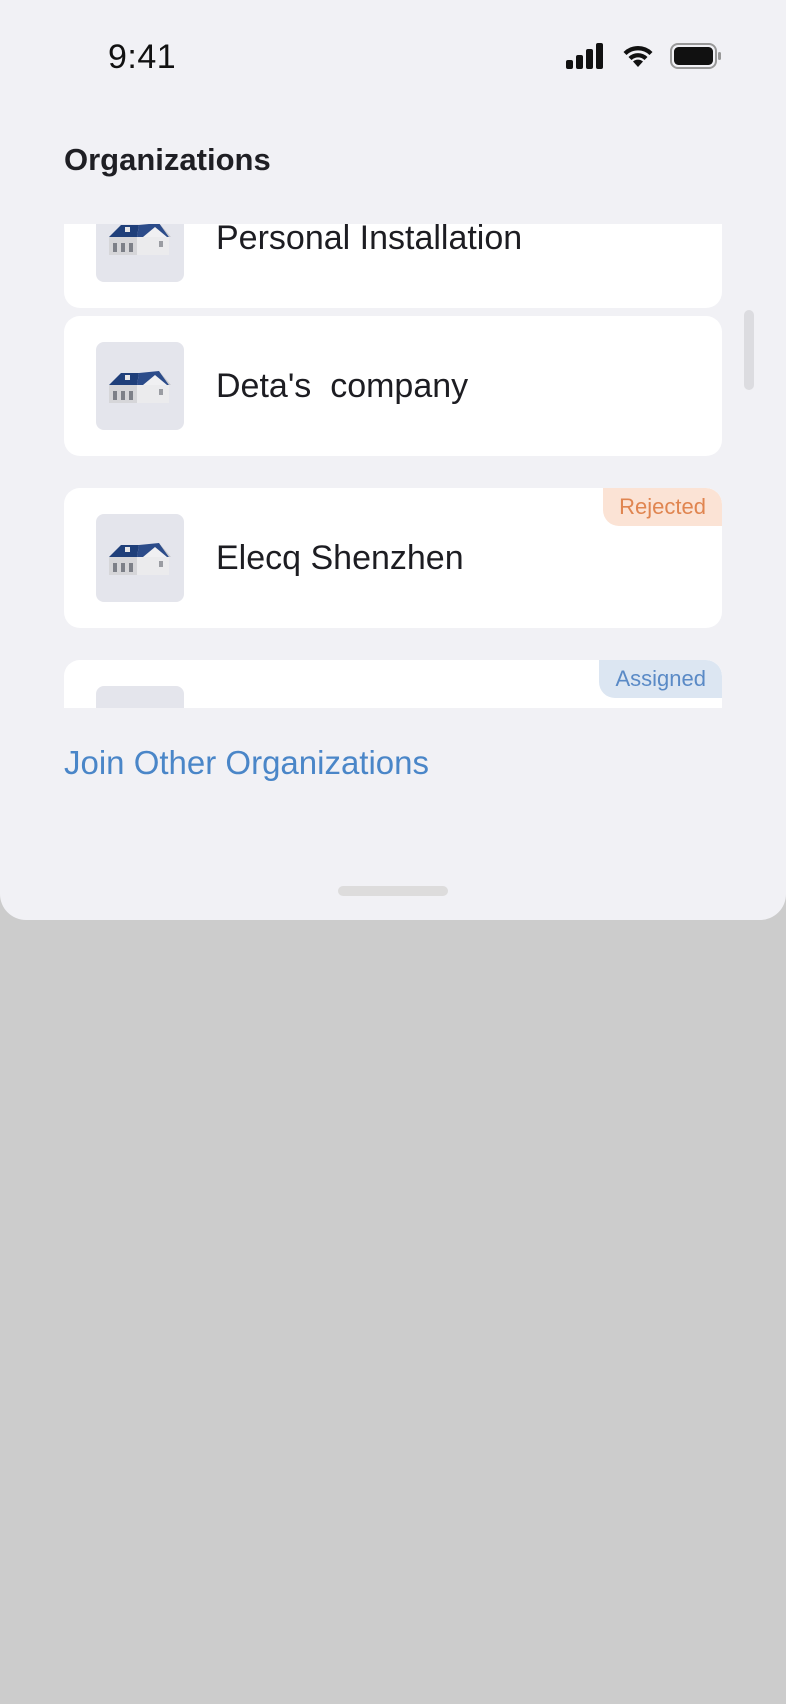 This screenshot has height=1704, width=786. What do you see at coordinates (586, 58) in the screenshot?
I see `cellular-signal-icon` at bounding box center [586, 58].